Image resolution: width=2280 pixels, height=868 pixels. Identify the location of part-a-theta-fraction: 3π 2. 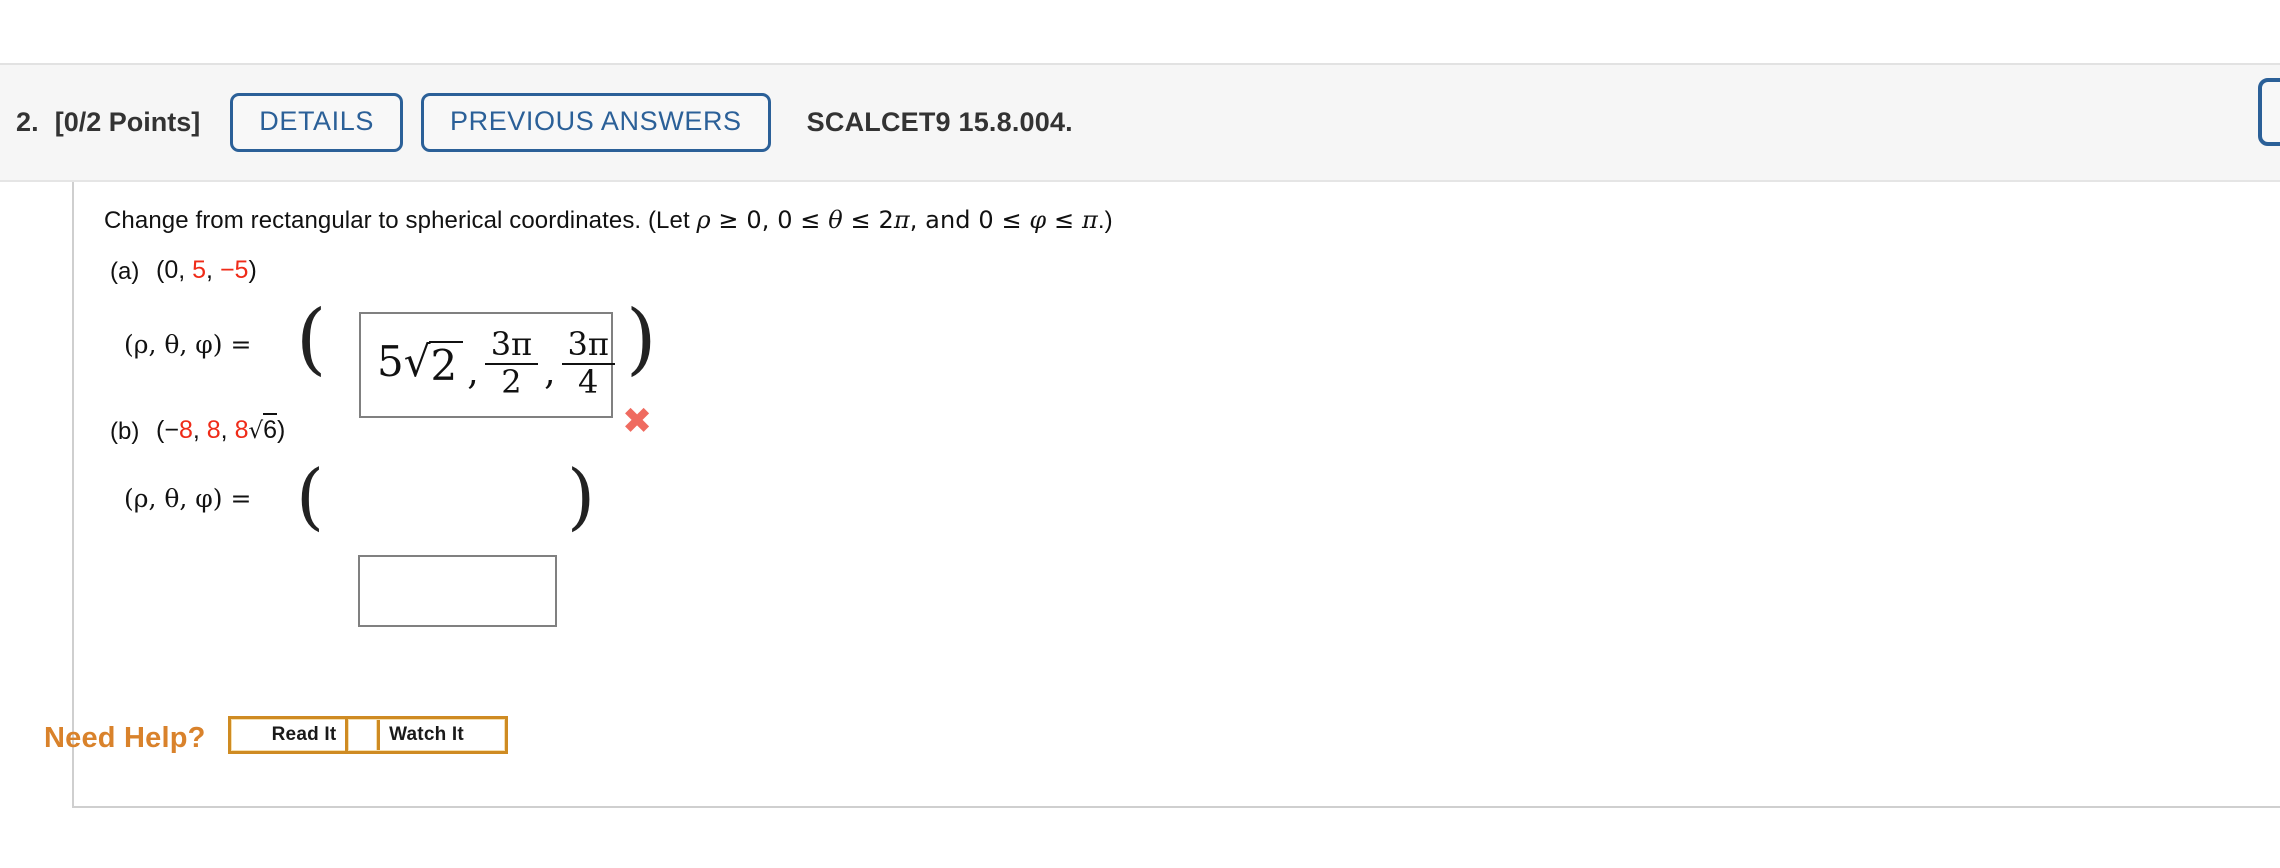
(511, 362).